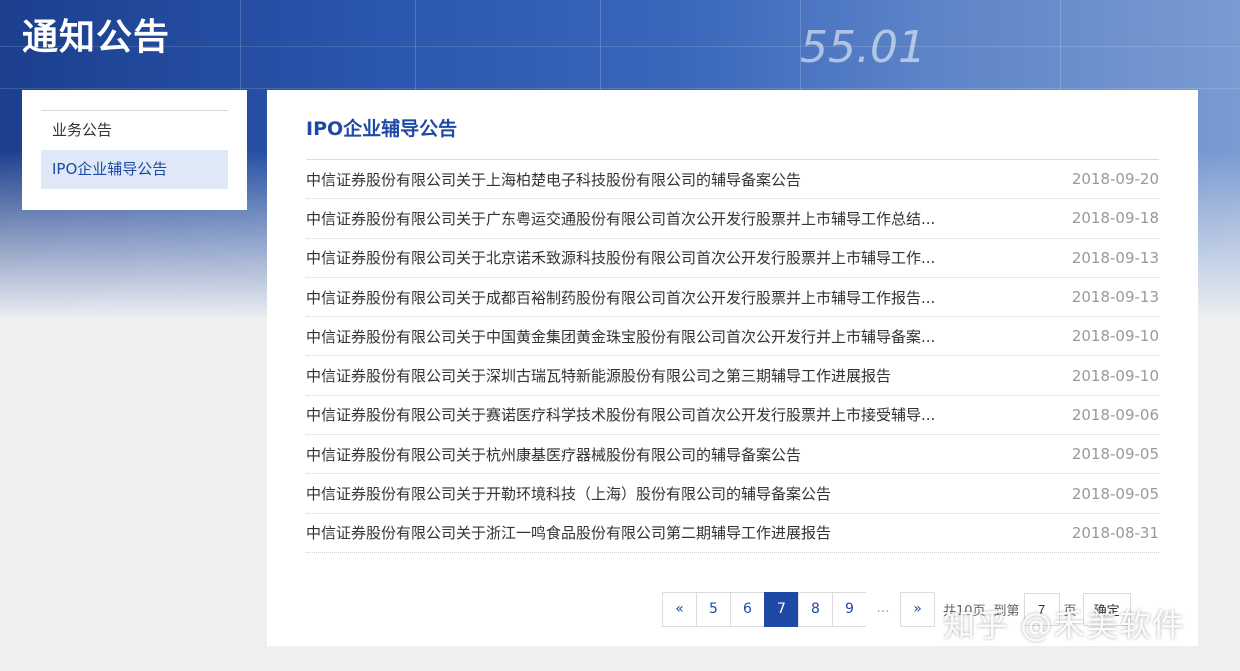 Image resolution: width=1240 pixels, height=671 pixels. I want to click on pagination: « 5 6 7 8 9 ... » 共10页 到第 页 确定, so click(896, 609).